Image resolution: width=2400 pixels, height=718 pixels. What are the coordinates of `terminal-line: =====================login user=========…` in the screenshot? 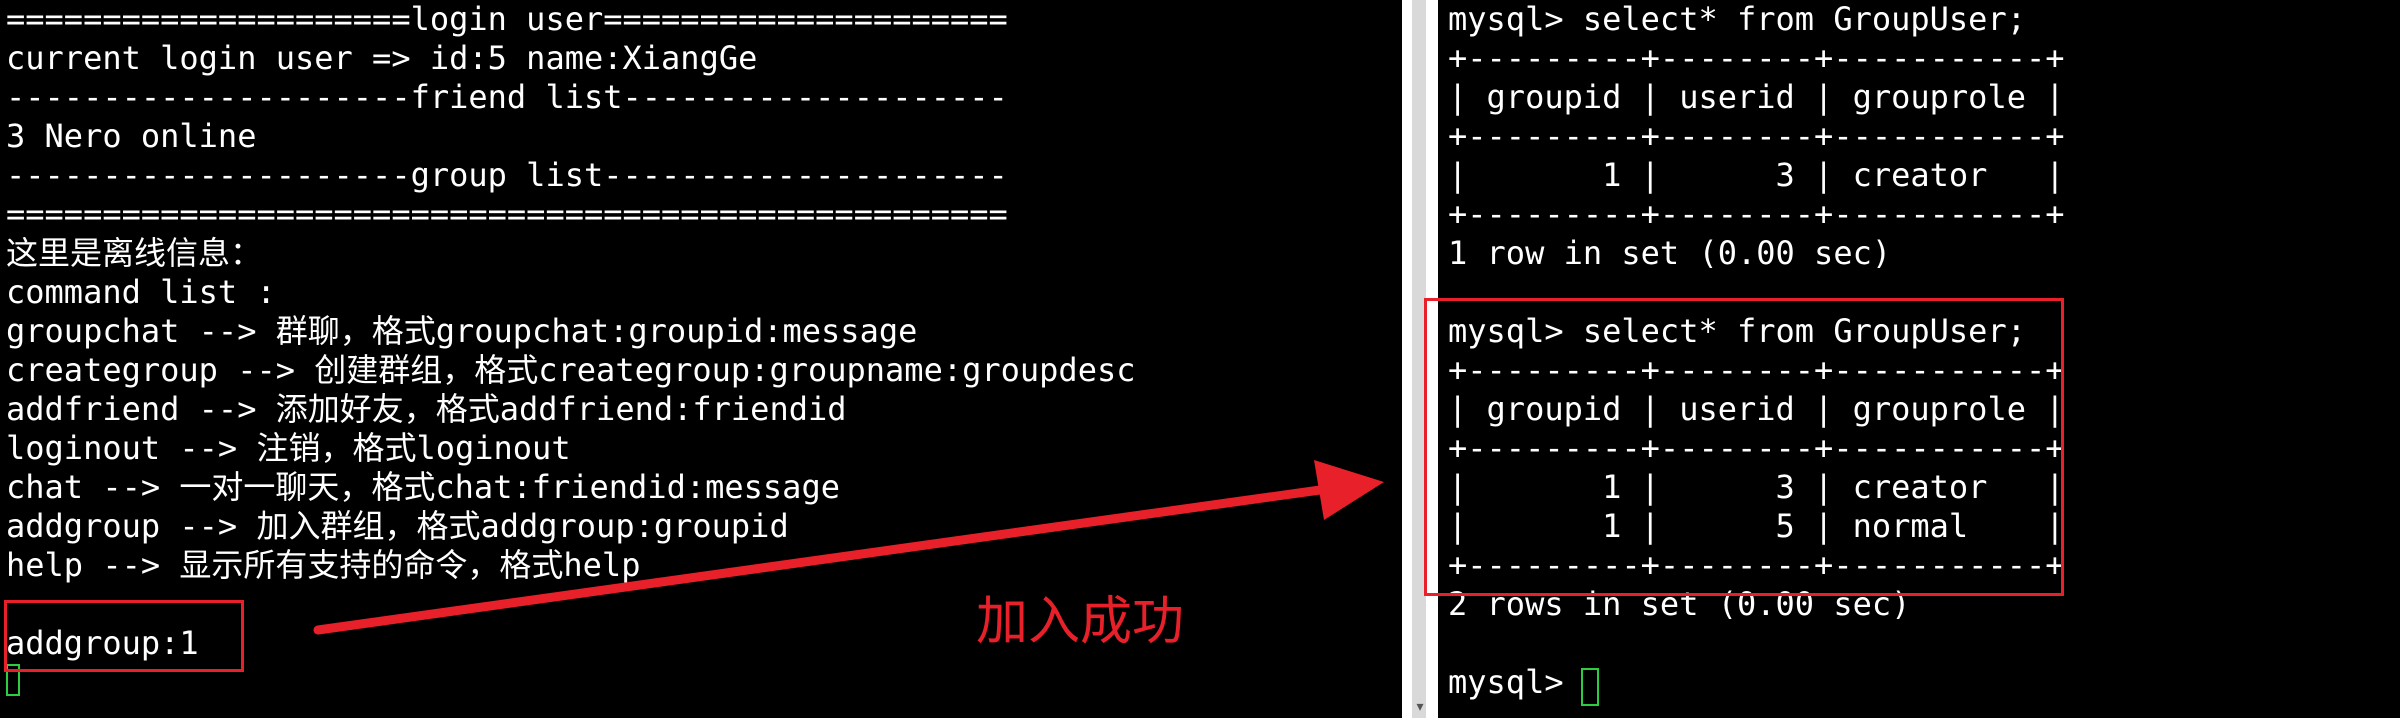 It's located at (507, 19).